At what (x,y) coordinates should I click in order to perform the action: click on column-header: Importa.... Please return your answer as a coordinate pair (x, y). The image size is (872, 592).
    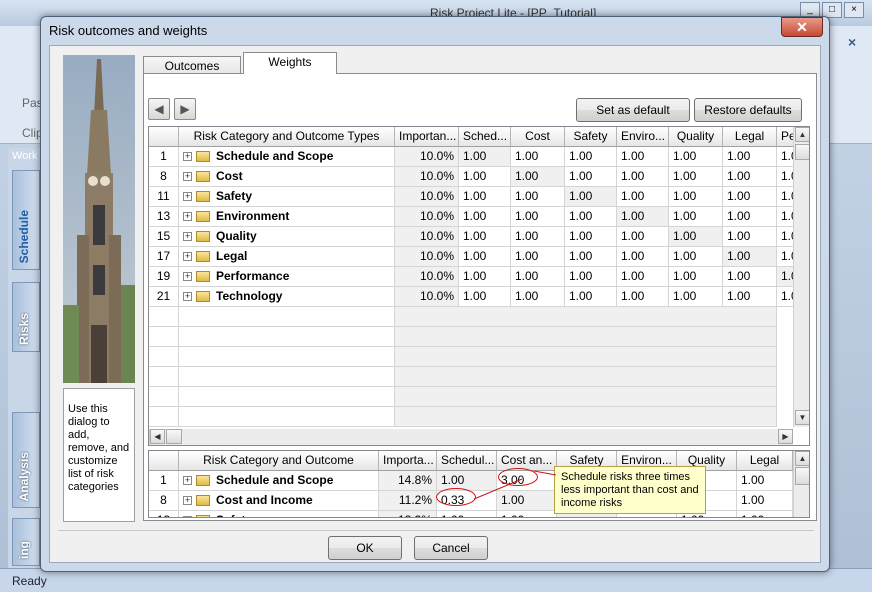
    Looking at the image, I should click on (408, 461).